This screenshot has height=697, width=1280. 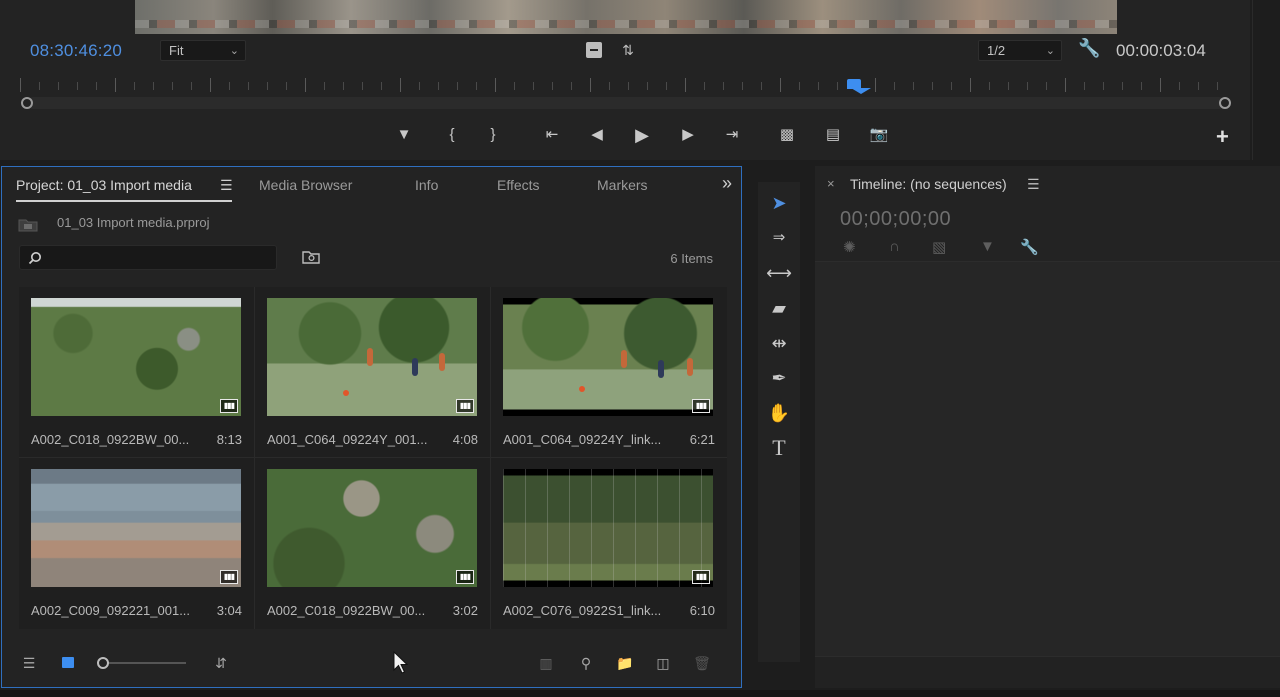 What do you see at coordinates (625, 663) in the screenshot?
I see `new-bin-folder-icon: 📁` at bounding box center [625, 663].